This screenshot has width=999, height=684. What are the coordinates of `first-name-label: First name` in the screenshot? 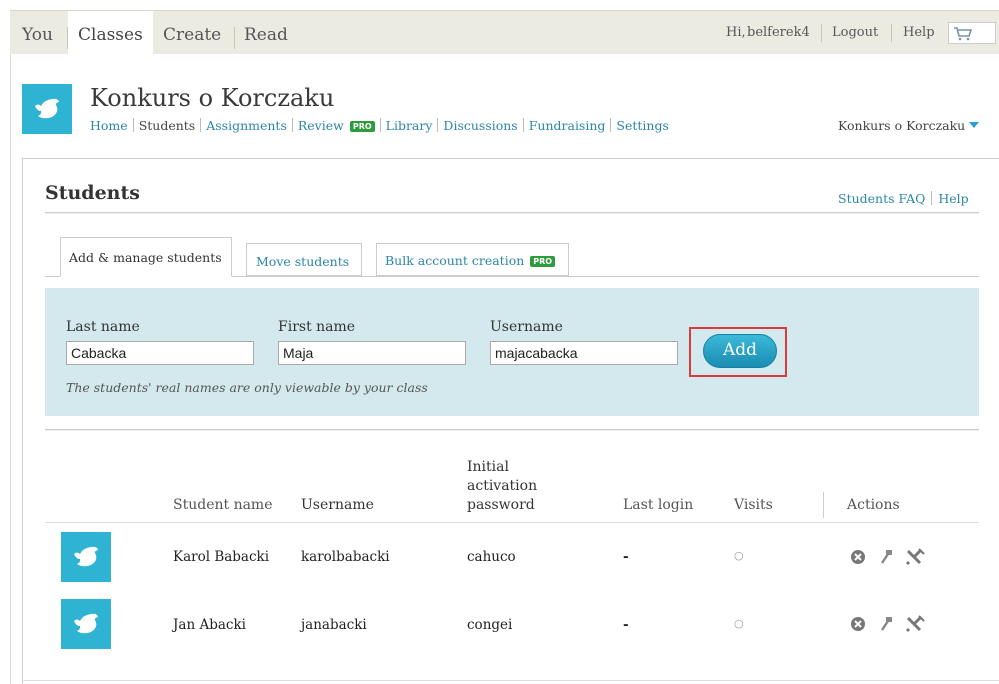 It's located at (317, 327).